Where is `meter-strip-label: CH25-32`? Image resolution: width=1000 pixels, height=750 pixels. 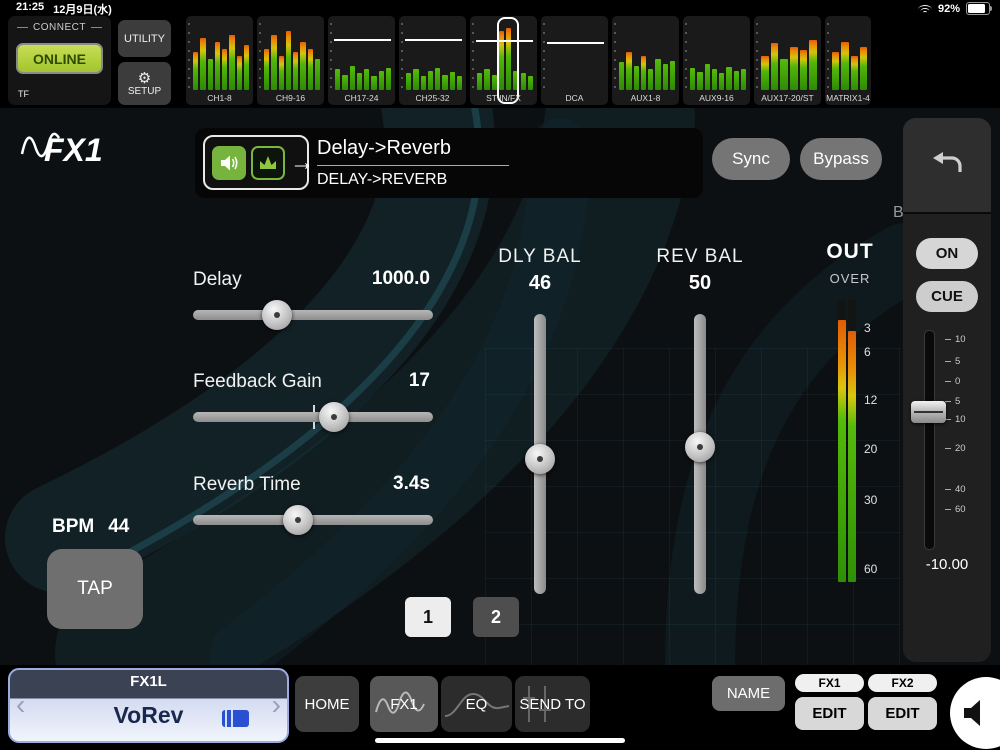 meter-strip-label: CH25-32 is located at coordinates (432, 98).